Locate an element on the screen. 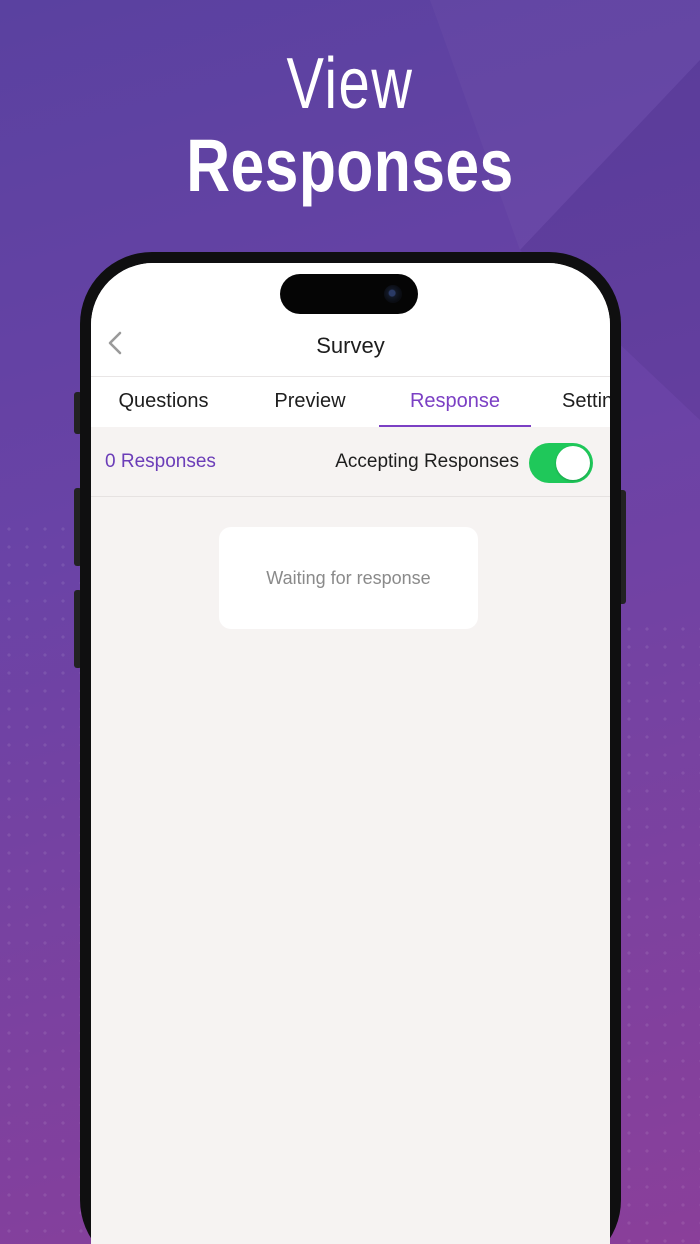 The image size is (700, 1244). empty-state-card: Waiting for response is located at coordinates (348, 578).